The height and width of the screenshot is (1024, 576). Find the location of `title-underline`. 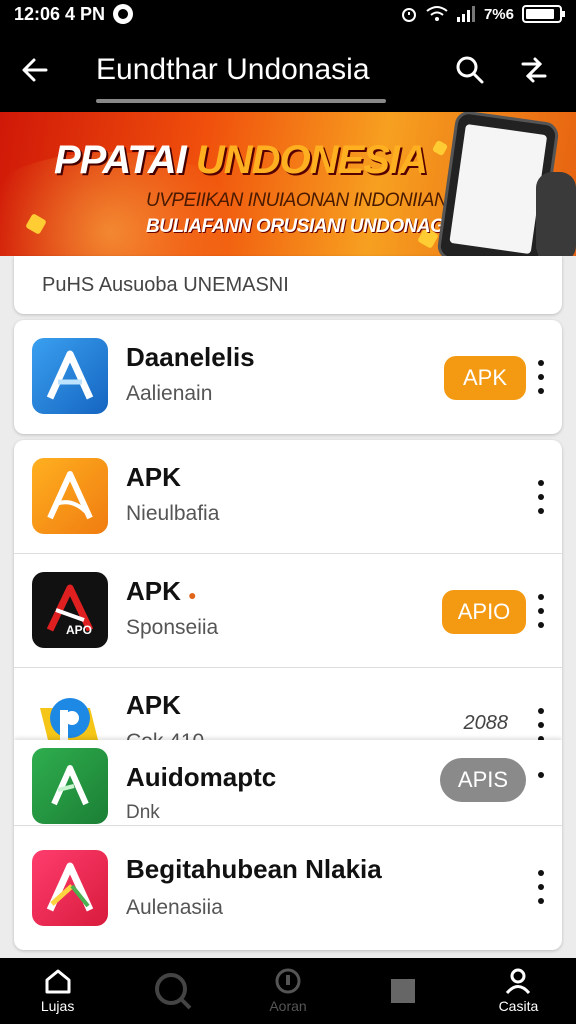

title-underline is located at coordinates (241, 101).